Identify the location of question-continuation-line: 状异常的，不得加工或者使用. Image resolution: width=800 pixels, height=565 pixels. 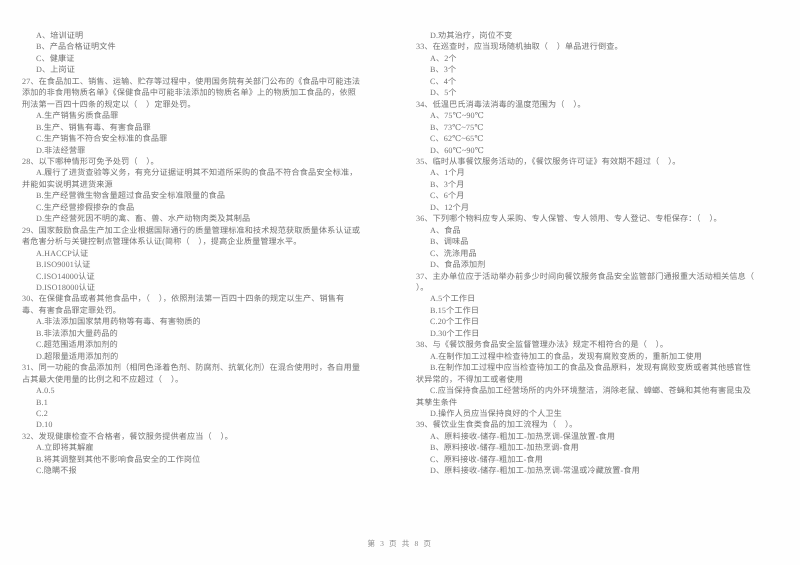
(470, 379).